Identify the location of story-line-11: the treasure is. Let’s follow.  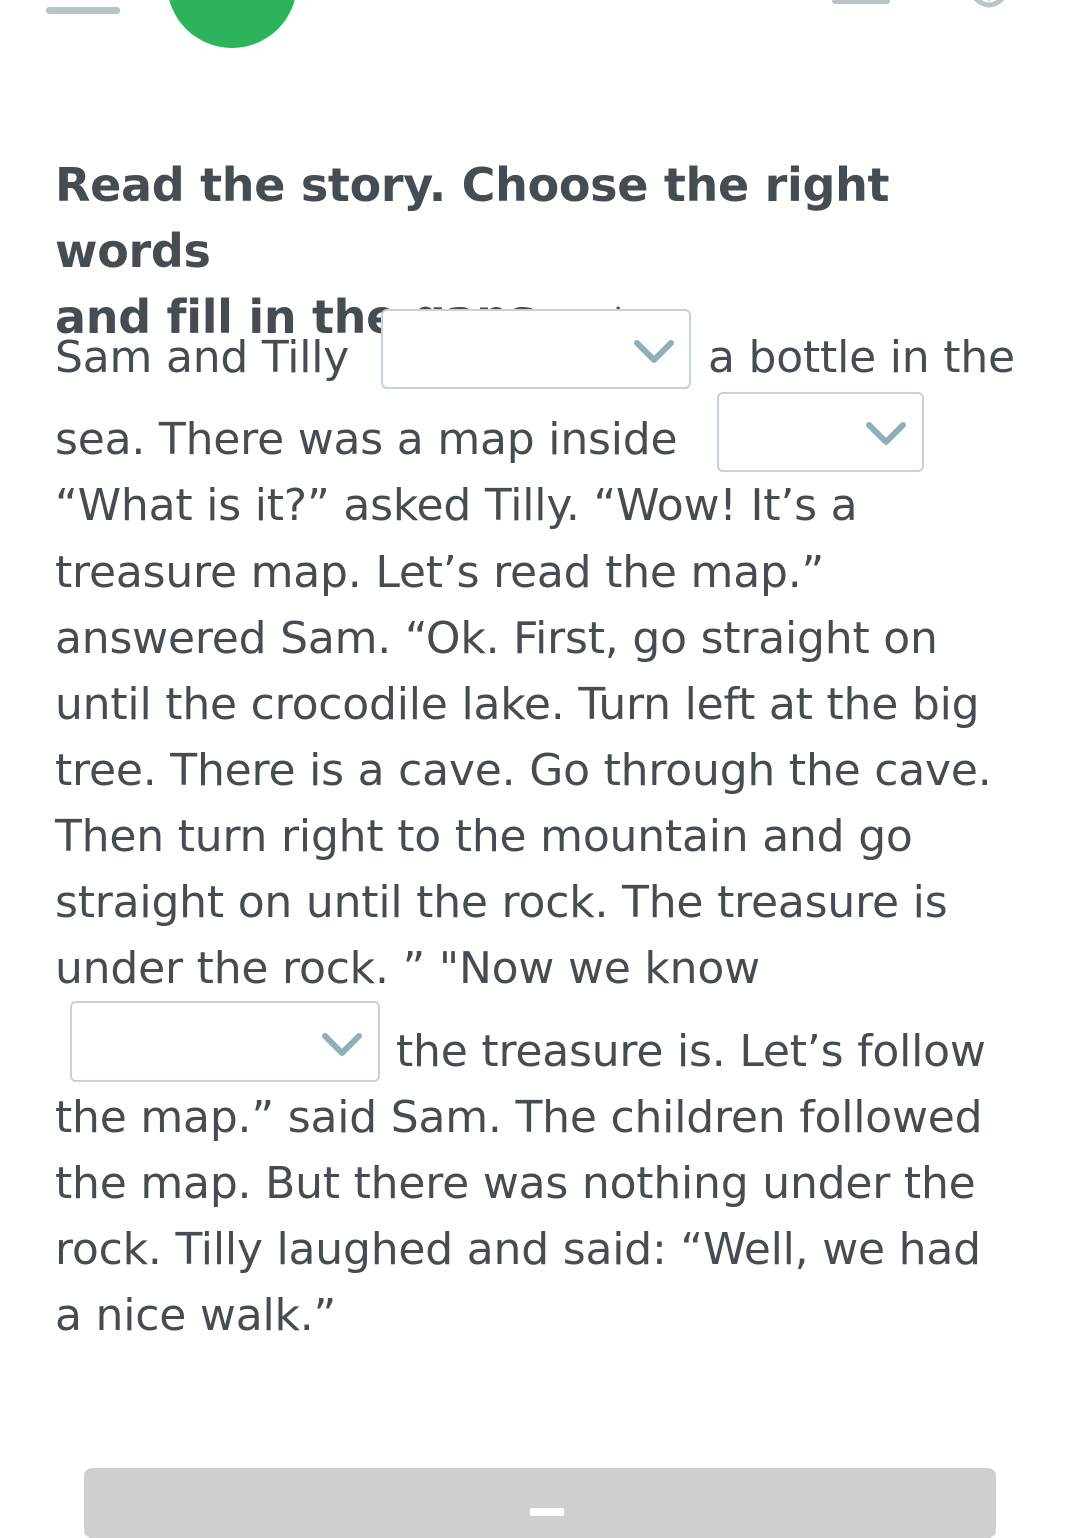
(691, 1051).